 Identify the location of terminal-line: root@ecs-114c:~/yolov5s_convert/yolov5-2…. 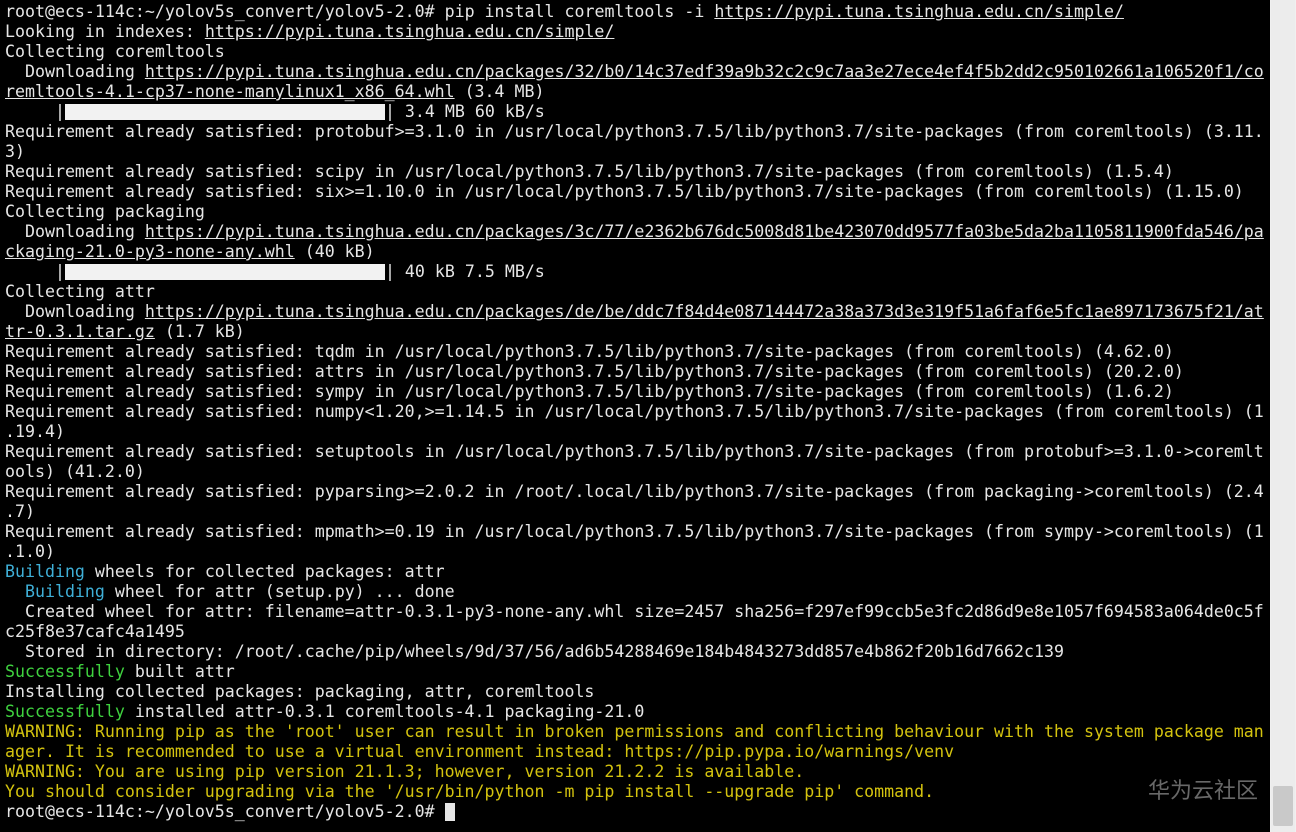
(564, 12).